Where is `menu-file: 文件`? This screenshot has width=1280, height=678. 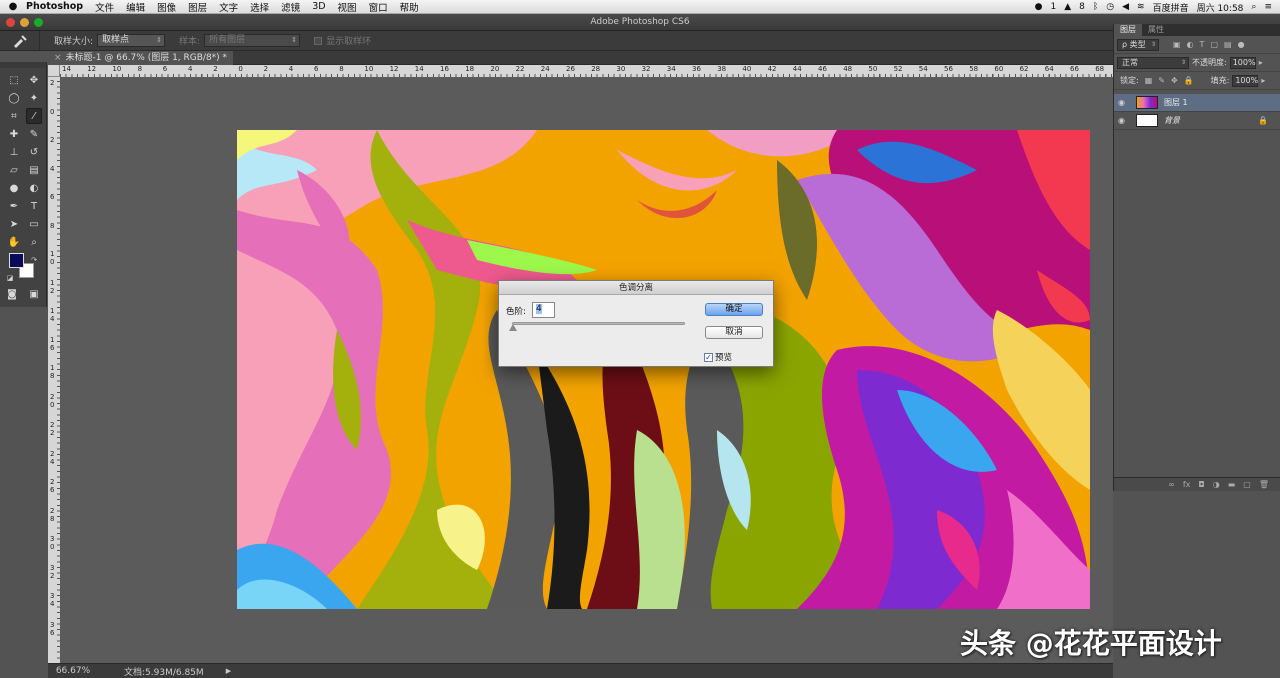
menu-file: 文件 is located at coordinates (104, 7).